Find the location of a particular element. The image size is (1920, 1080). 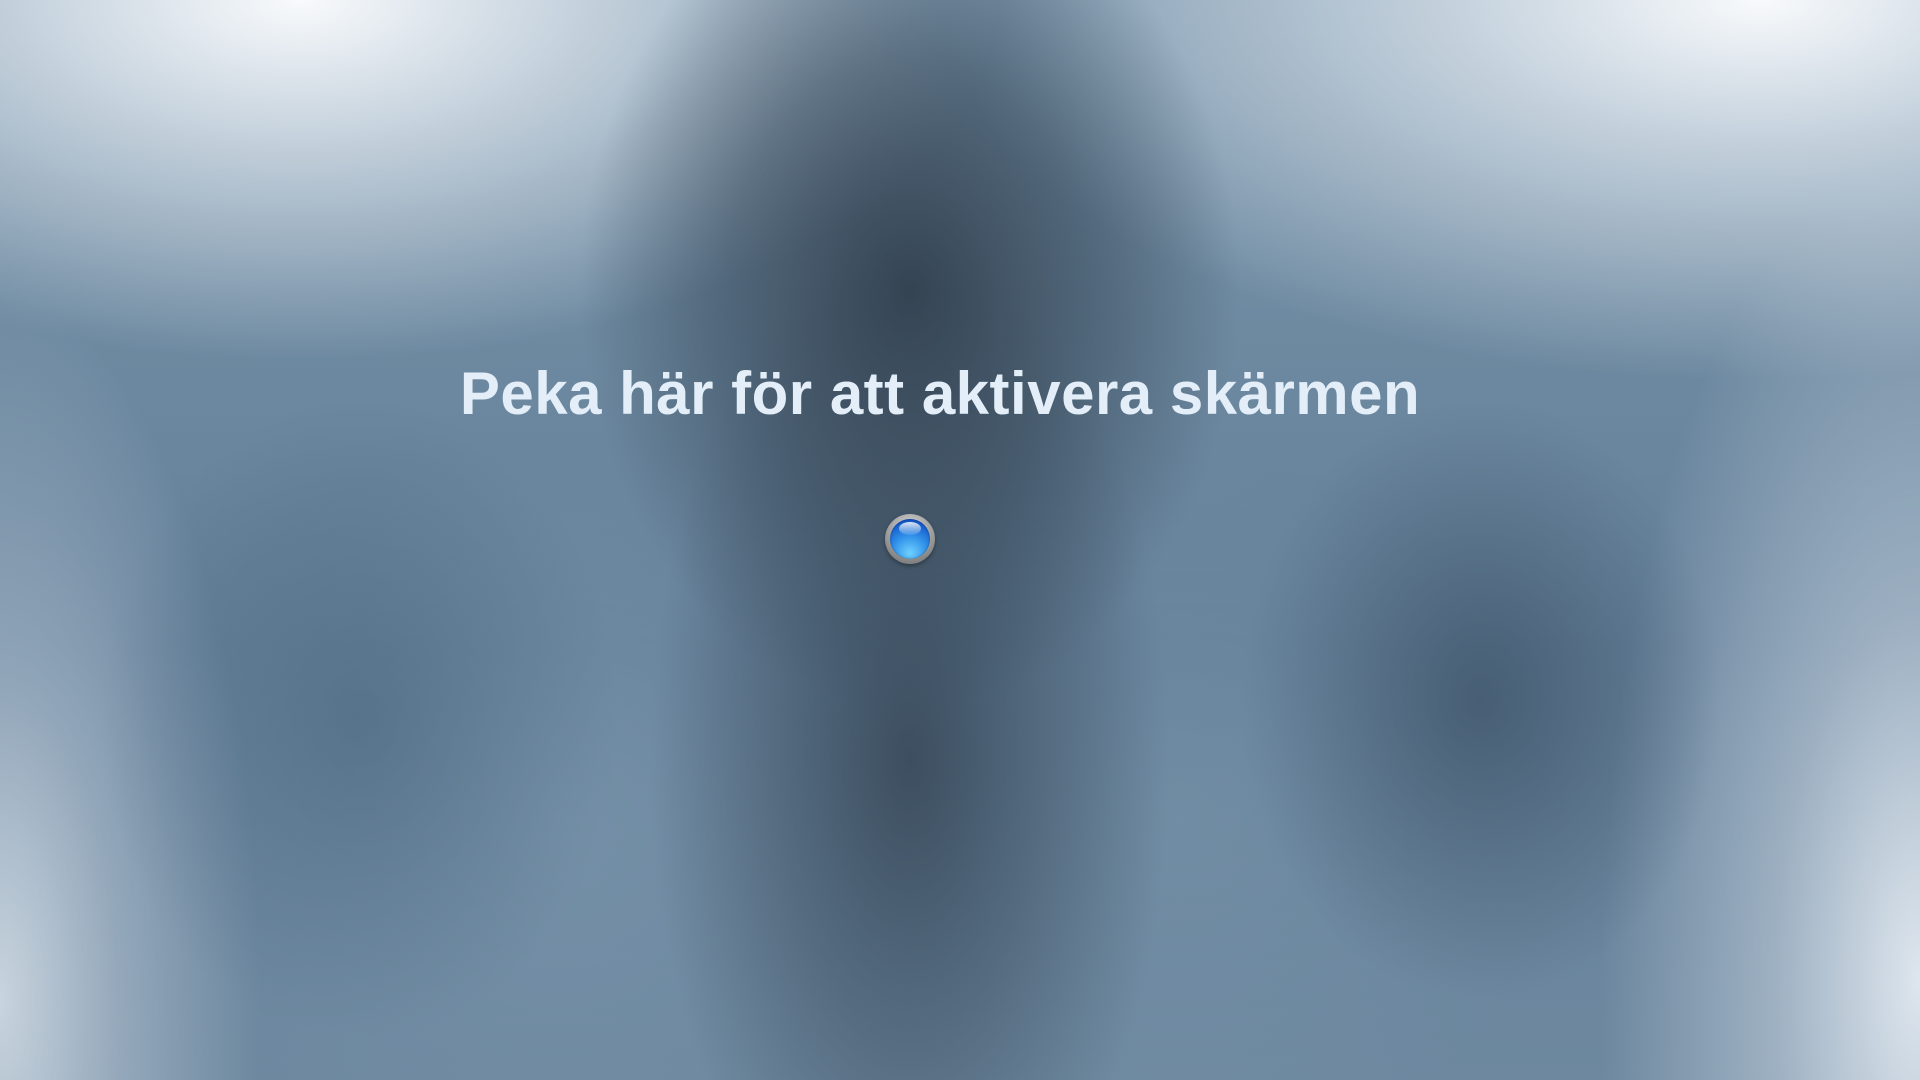

activate-screen-button is located at coordinates (910, 539).